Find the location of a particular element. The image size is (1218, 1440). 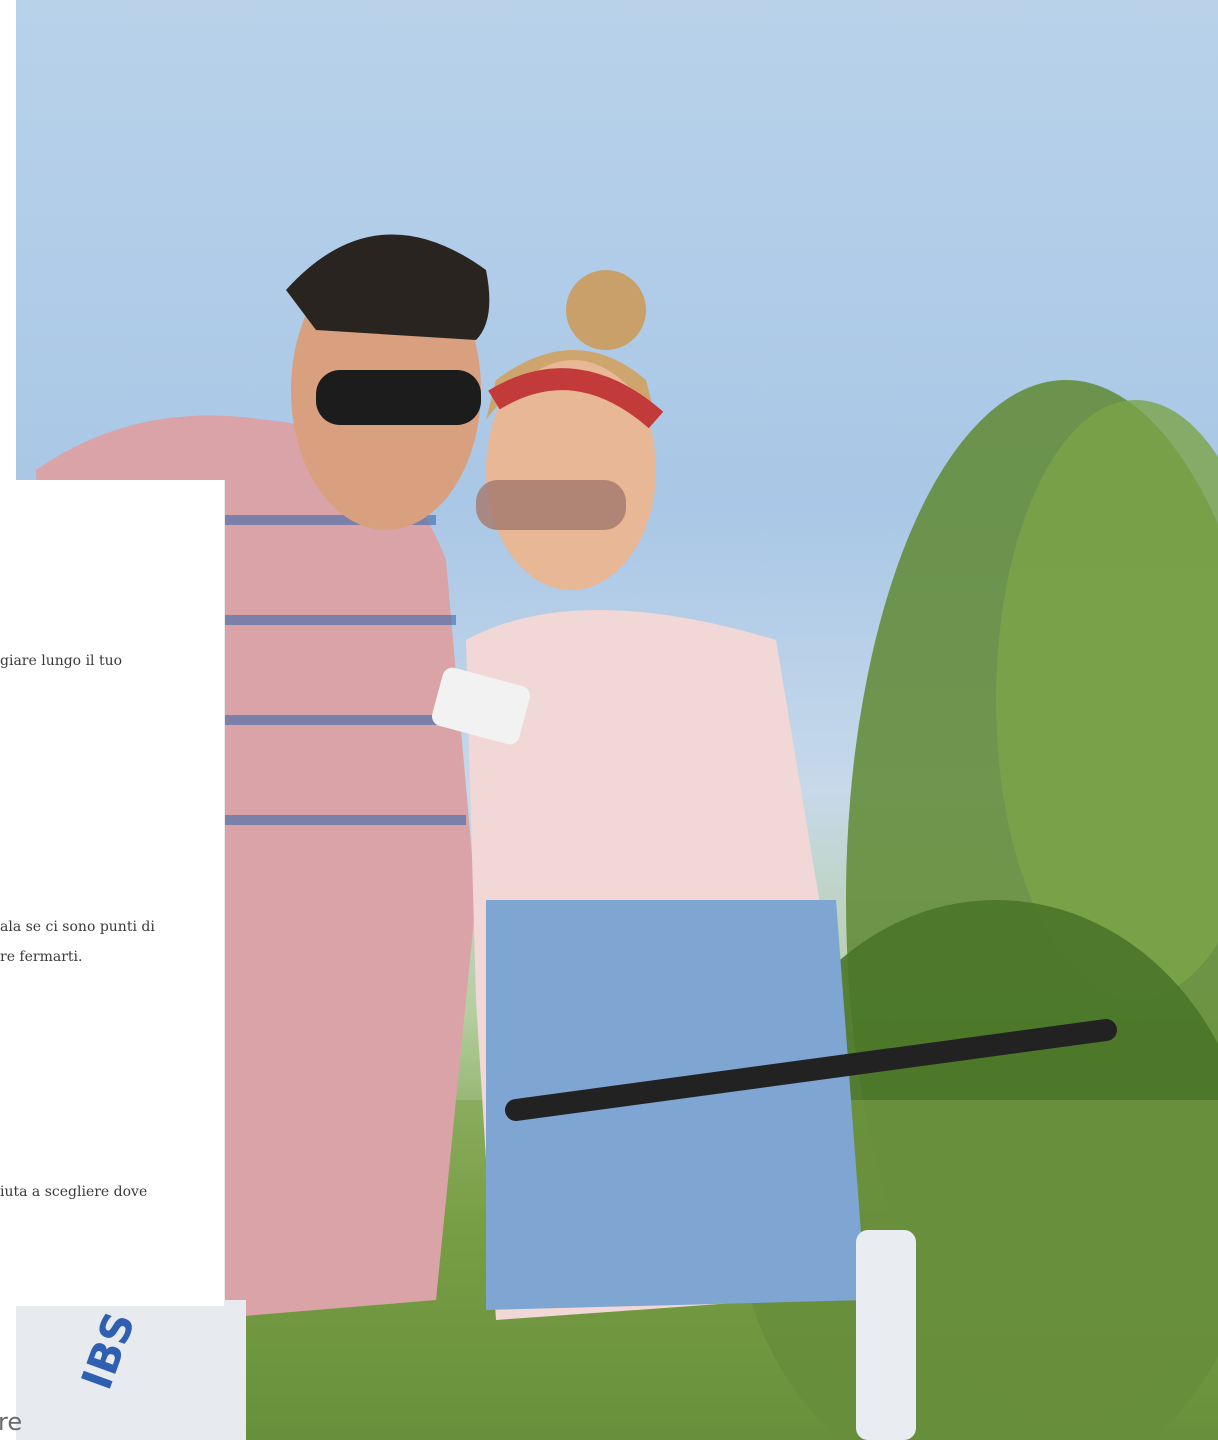

card-paragraph-2-line-2: re fermarti. is located at coordinates (41, 957).